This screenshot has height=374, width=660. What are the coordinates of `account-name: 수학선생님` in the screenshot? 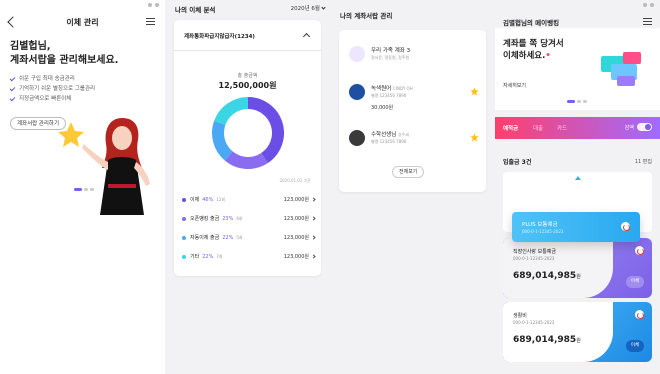 It's located at (384, 135).